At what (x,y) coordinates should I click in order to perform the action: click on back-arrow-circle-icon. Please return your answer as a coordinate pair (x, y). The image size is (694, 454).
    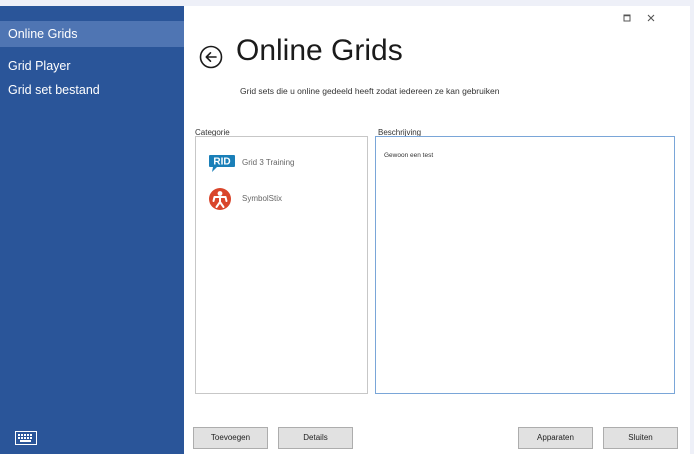
    Looking at the image, I should click on (211, 57).